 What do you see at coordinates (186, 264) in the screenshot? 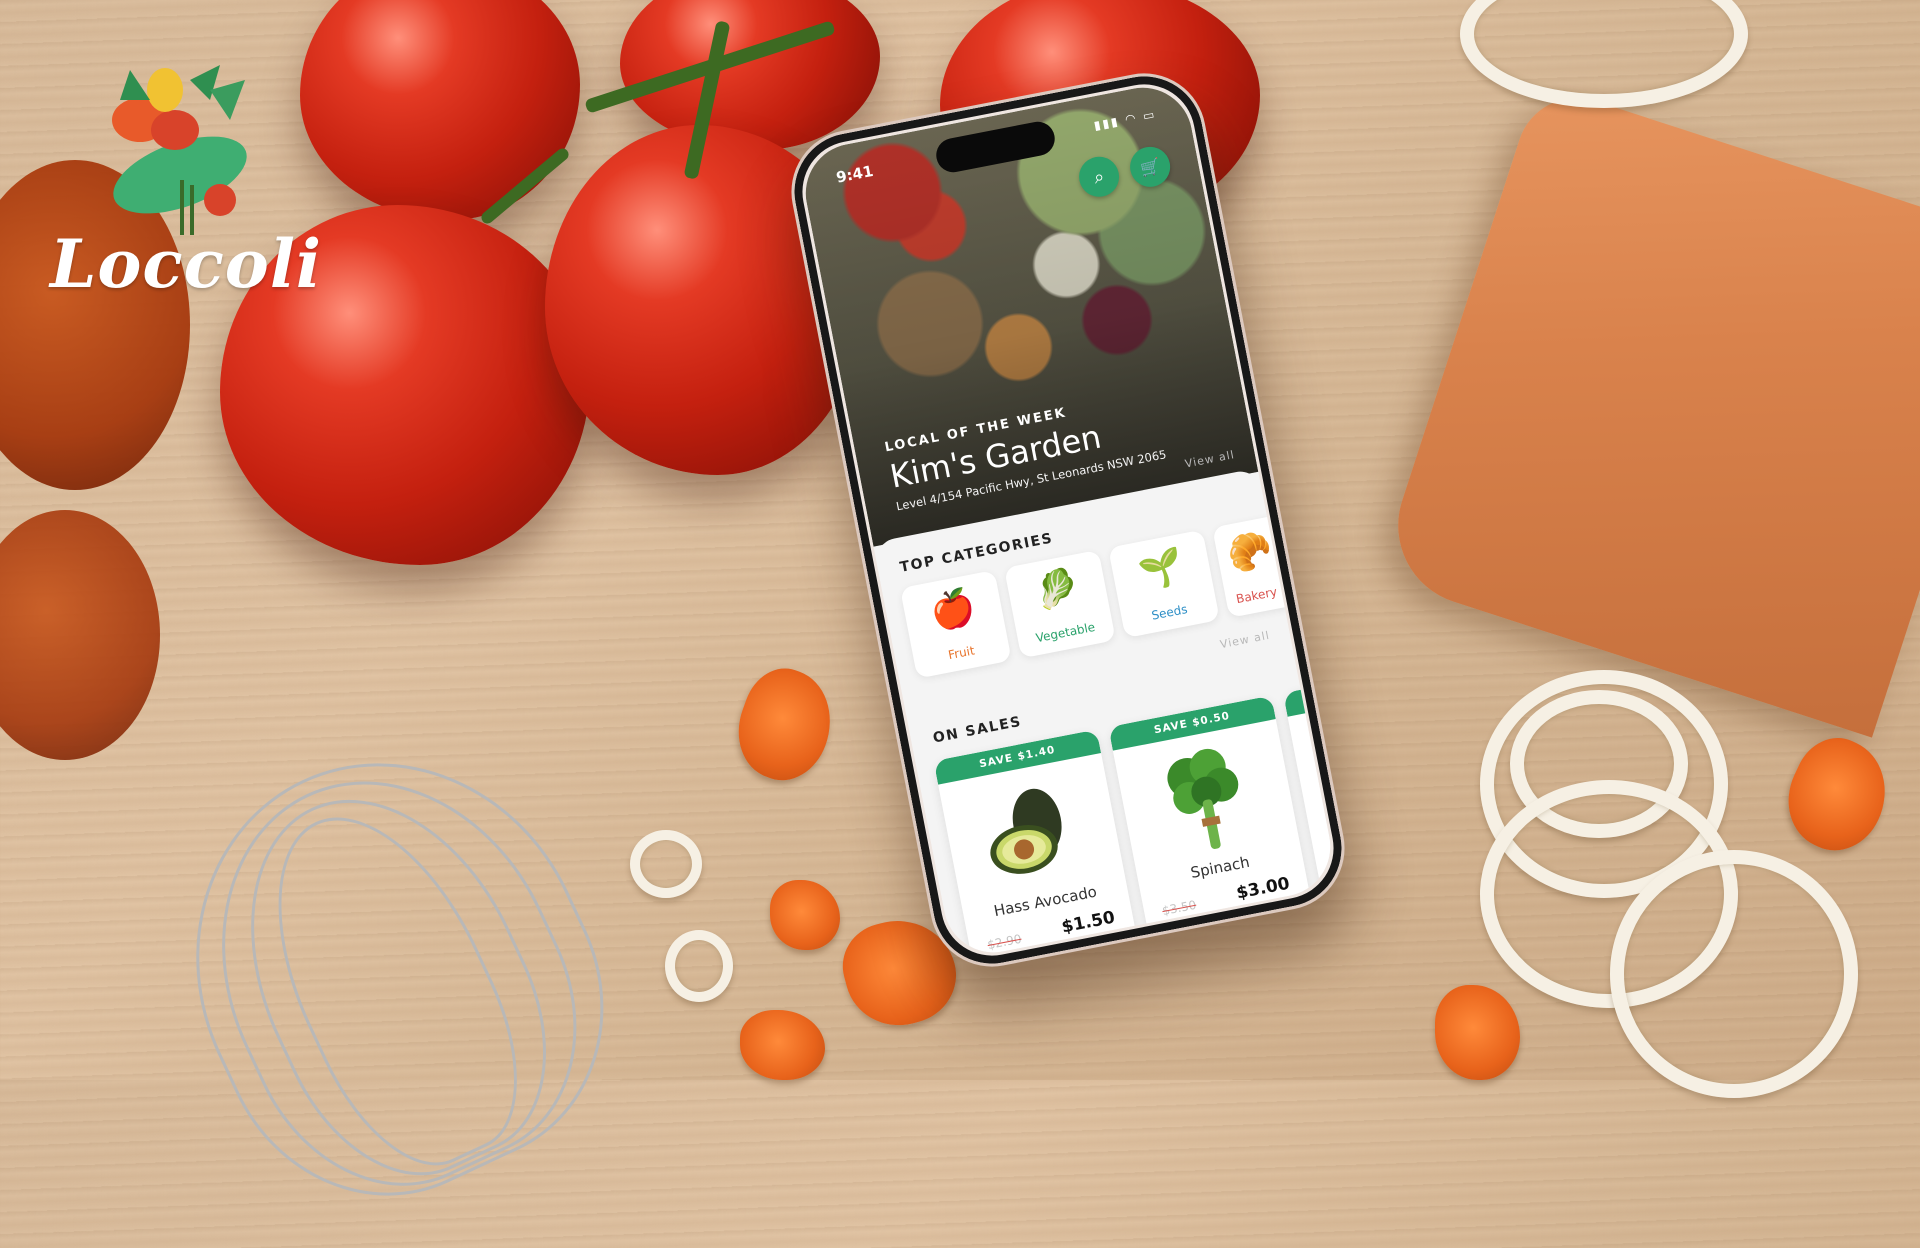
I see `brand-name: Loccoli` at bounding box center [186, 264].